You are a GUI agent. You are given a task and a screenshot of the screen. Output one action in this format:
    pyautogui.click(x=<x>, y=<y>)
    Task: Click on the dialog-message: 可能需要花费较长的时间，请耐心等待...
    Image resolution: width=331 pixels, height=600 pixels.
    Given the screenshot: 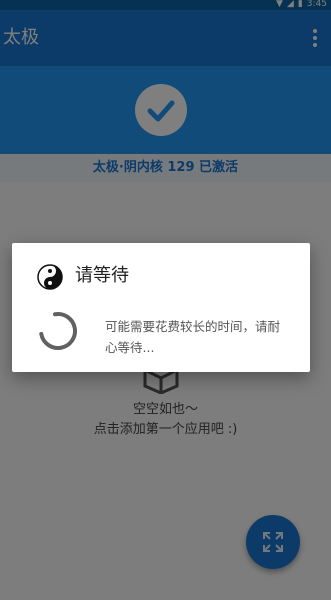 What is the action you would take?
    pyautogui.click(x=193, y=337)
    